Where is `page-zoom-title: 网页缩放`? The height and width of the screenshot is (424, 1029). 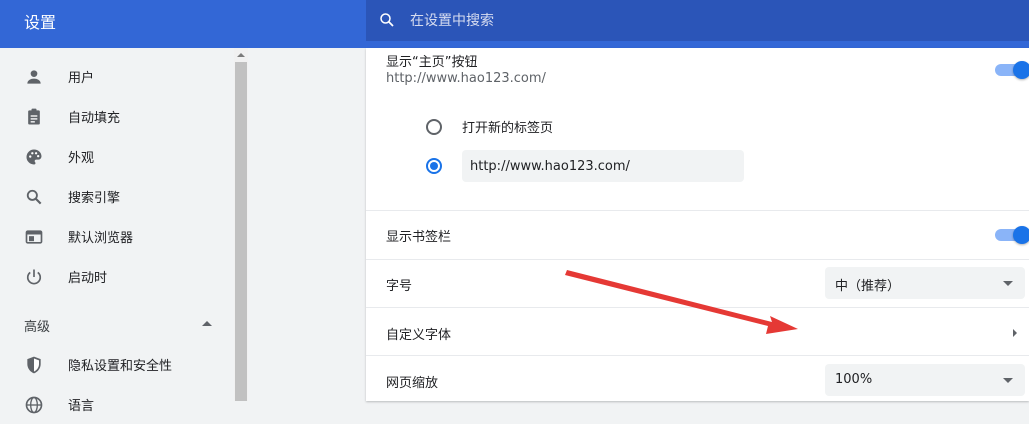 page-zoom-title: 网页缩放 is located at coordinates (412, 383).